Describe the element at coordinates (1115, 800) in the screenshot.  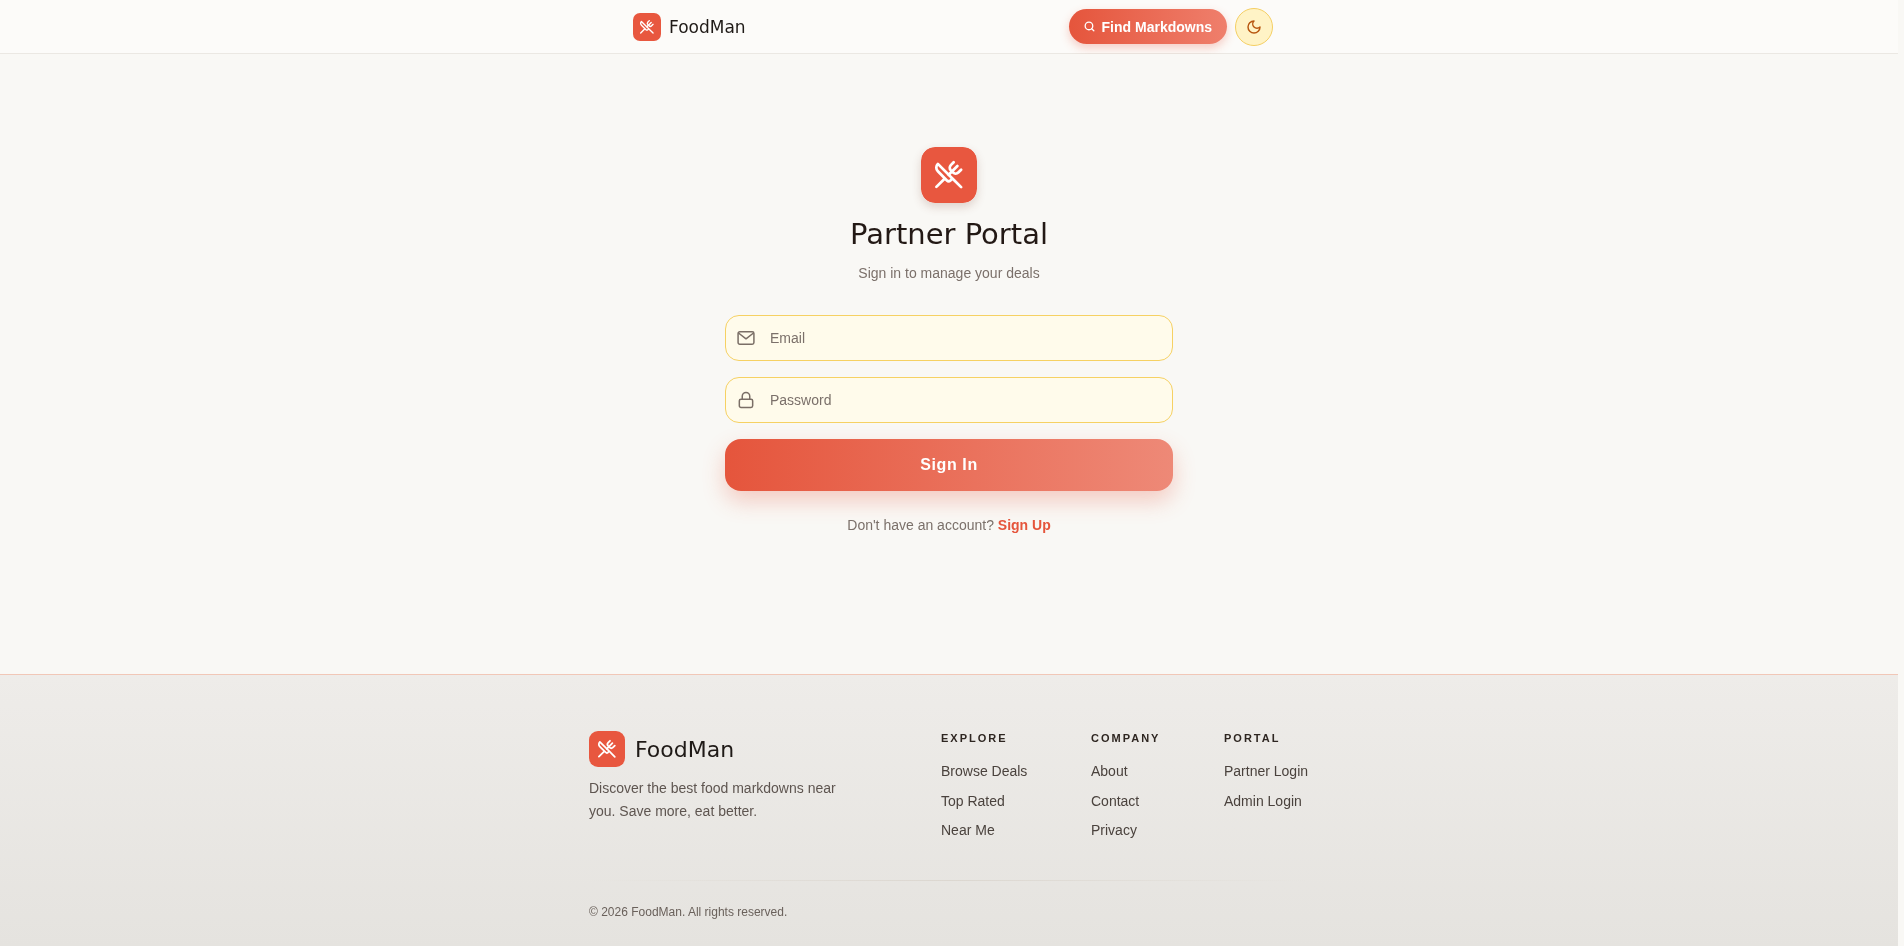
I see `footer-link: Contact` at that location.